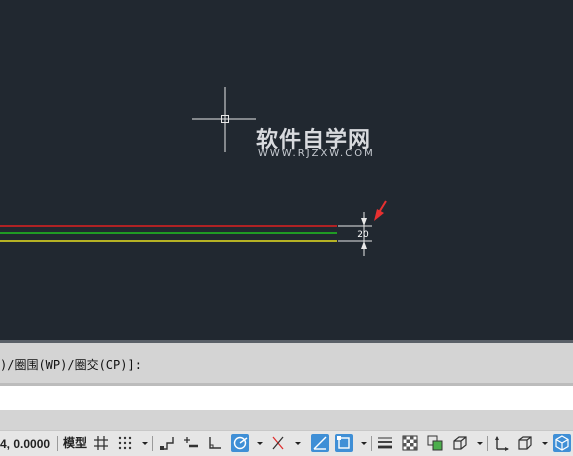  What do you see at coordinates (316, 153) in the screenshot?
I see `watermark-url: WWW.RJZXW.COM` at bounding box center [316, 153].